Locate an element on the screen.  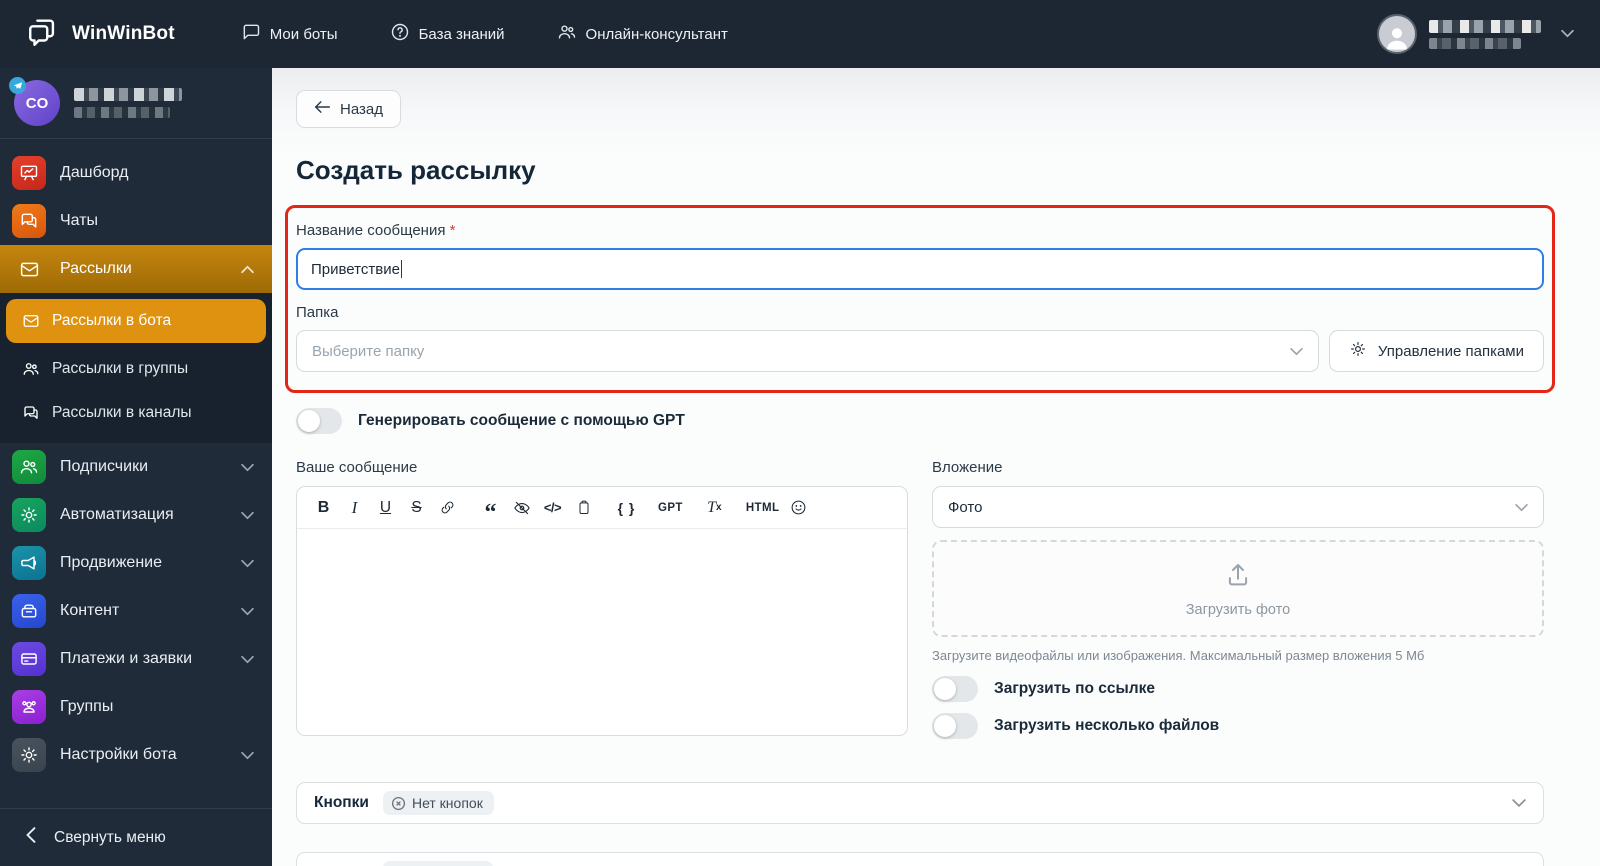
sidebar-item-chats: Чаты is located at coordinates (136, 221).